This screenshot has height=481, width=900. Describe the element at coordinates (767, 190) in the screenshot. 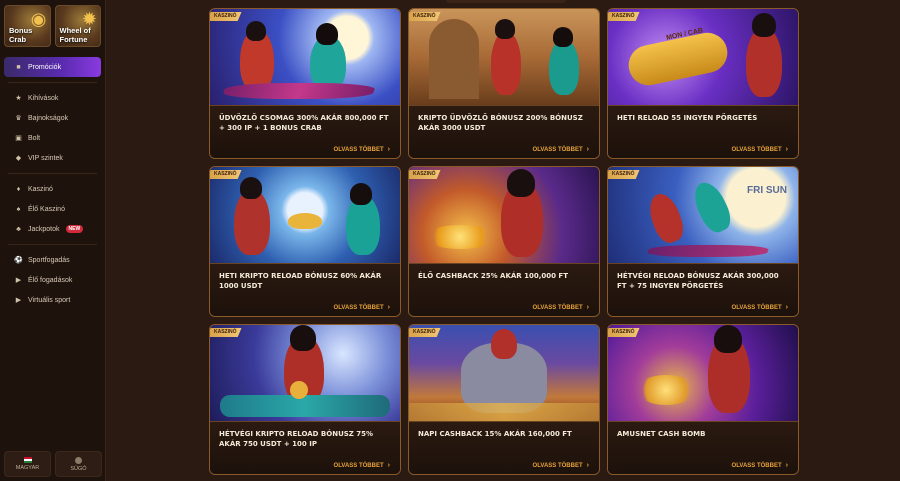

I see `weekend-label: FRI SUN` at that location.